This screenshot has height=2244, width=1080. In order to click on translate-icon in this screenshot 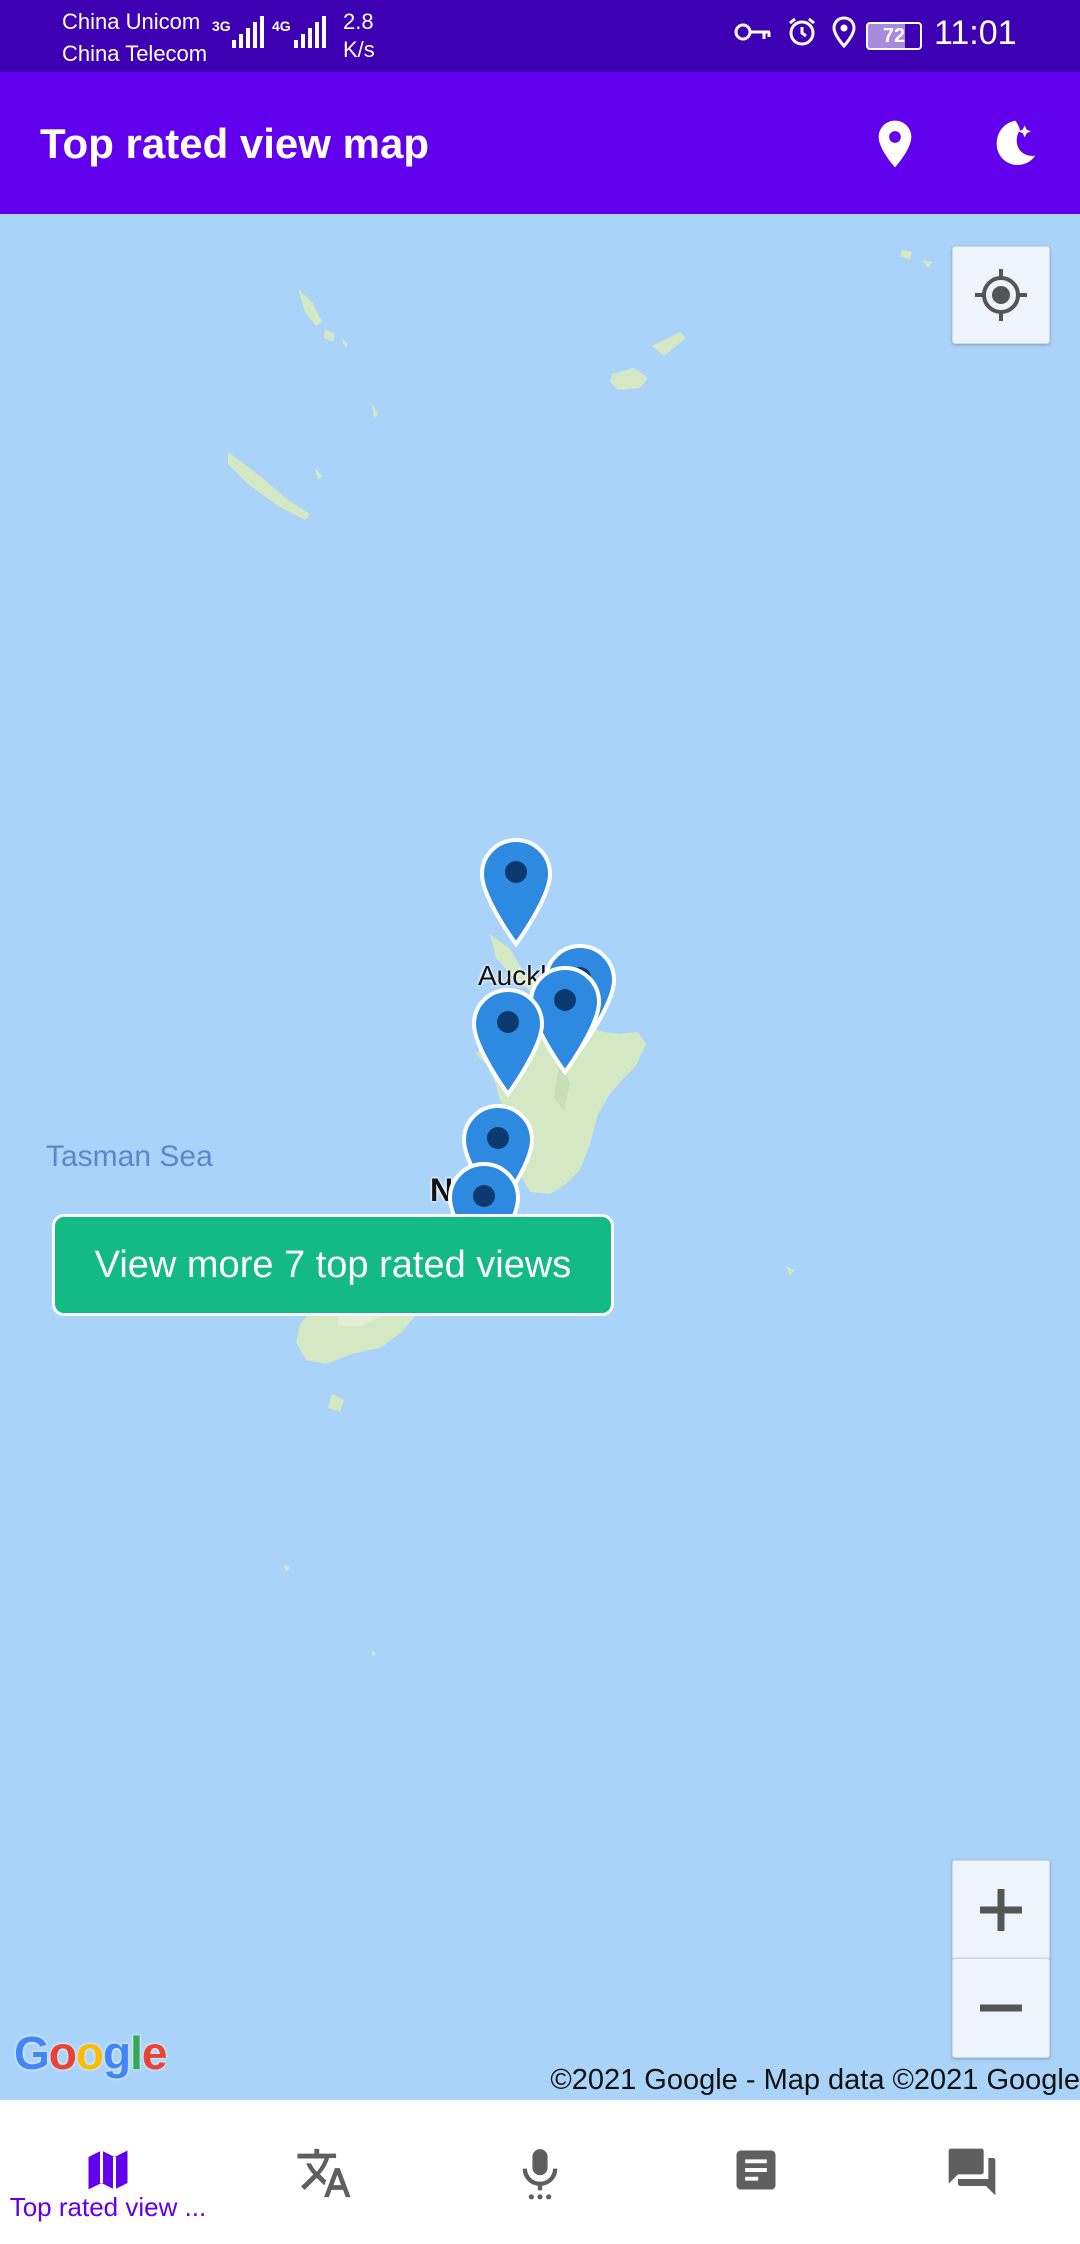, I will do `click(324, 2173)`.